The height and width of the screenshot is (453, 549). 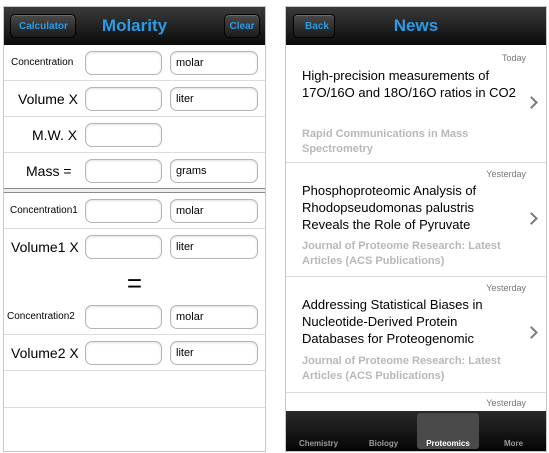 I want to click on volume-label: Volume X, so click(x=48, y=99).